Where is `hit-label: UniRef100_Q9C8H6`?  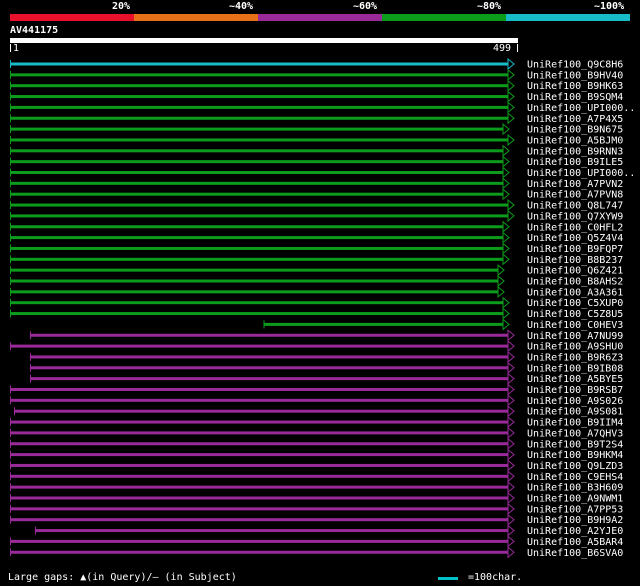 hit-label: UniRef100_Q9C8H6 is located at coordinates (575, 65).